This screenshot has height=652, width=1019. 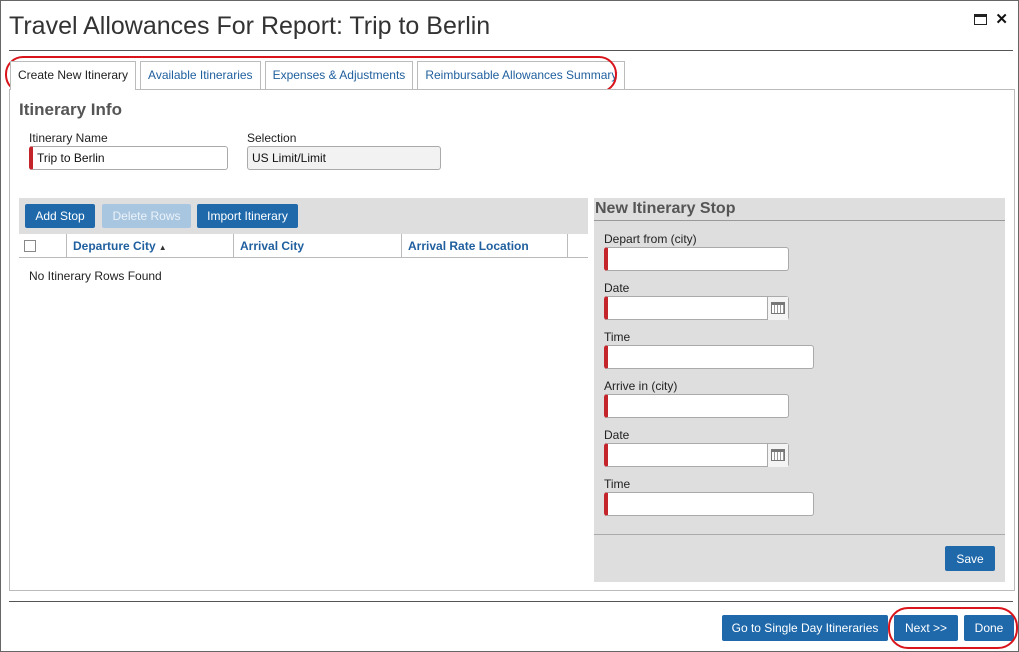 What do you see at coordinates (709, 504) in the screenshot?
I see `arrive-time-field` at bounding box center [709, 504].